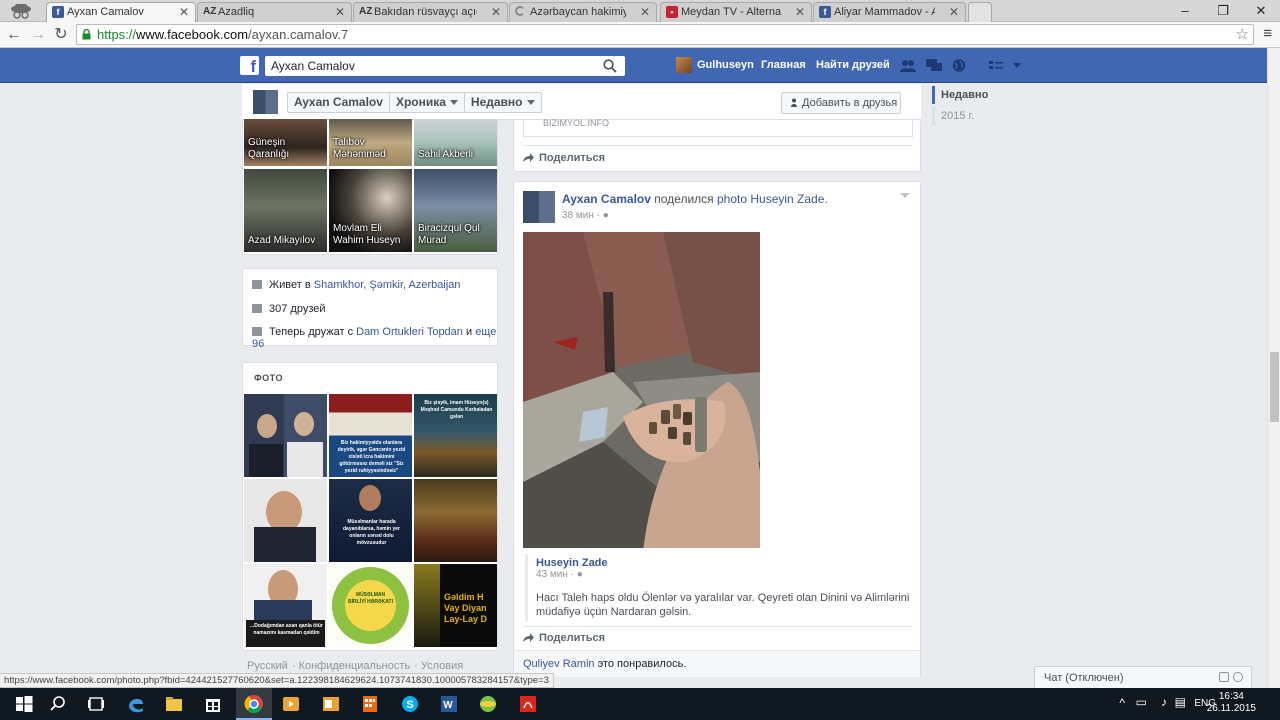 The width and height of the screenshot is (1280, 720). What do you see at coordinates (1017, 65) in the screenshot?
I see `account-menu-chevron-icon` at bounding box center [1017, 65].